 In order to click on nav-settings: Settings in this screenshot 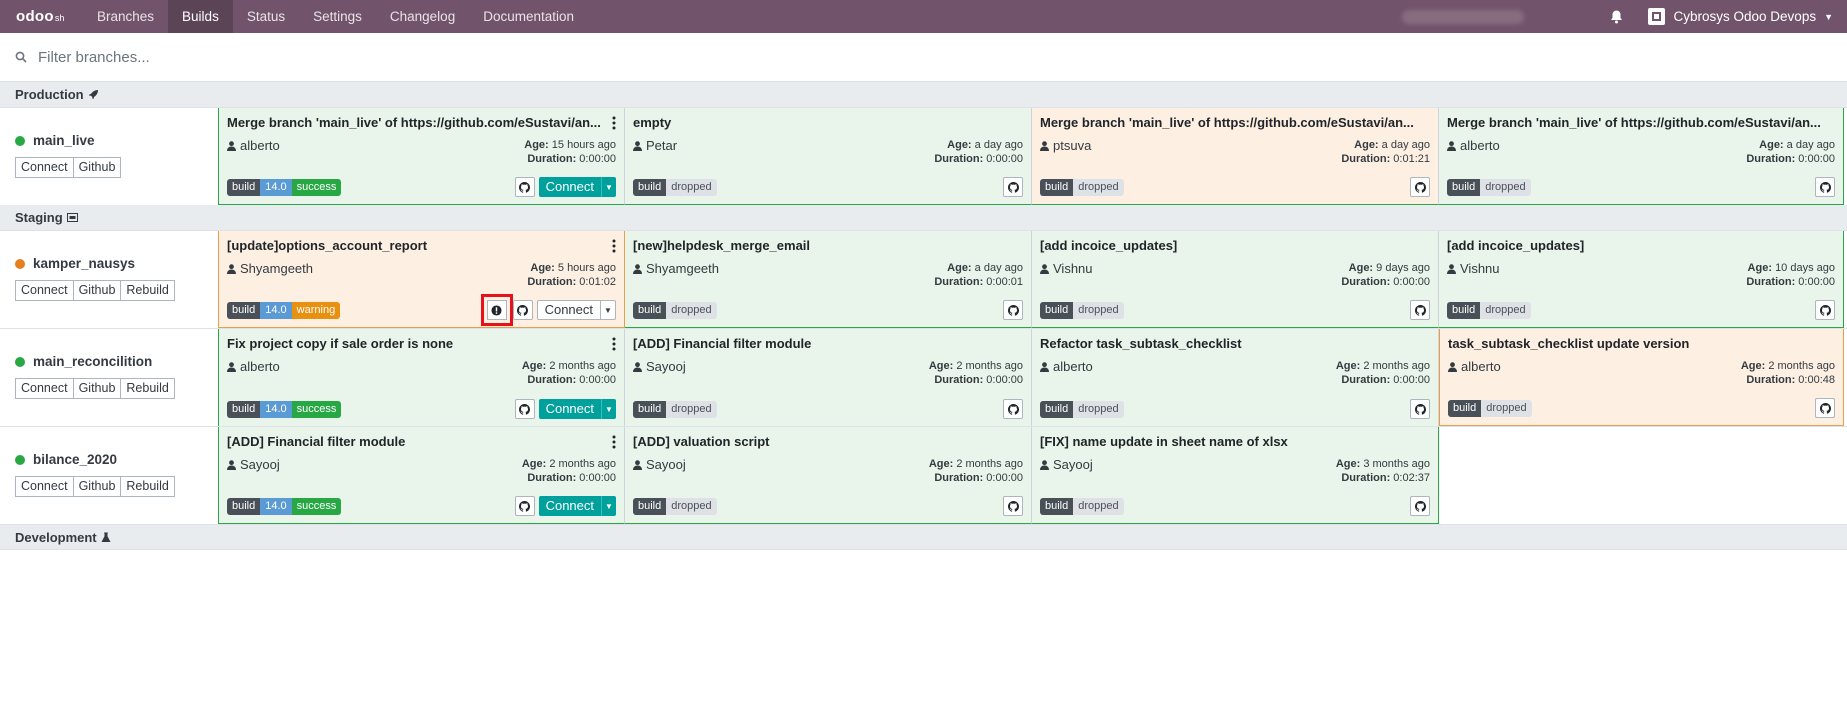, I will do `click(337, 16)`.